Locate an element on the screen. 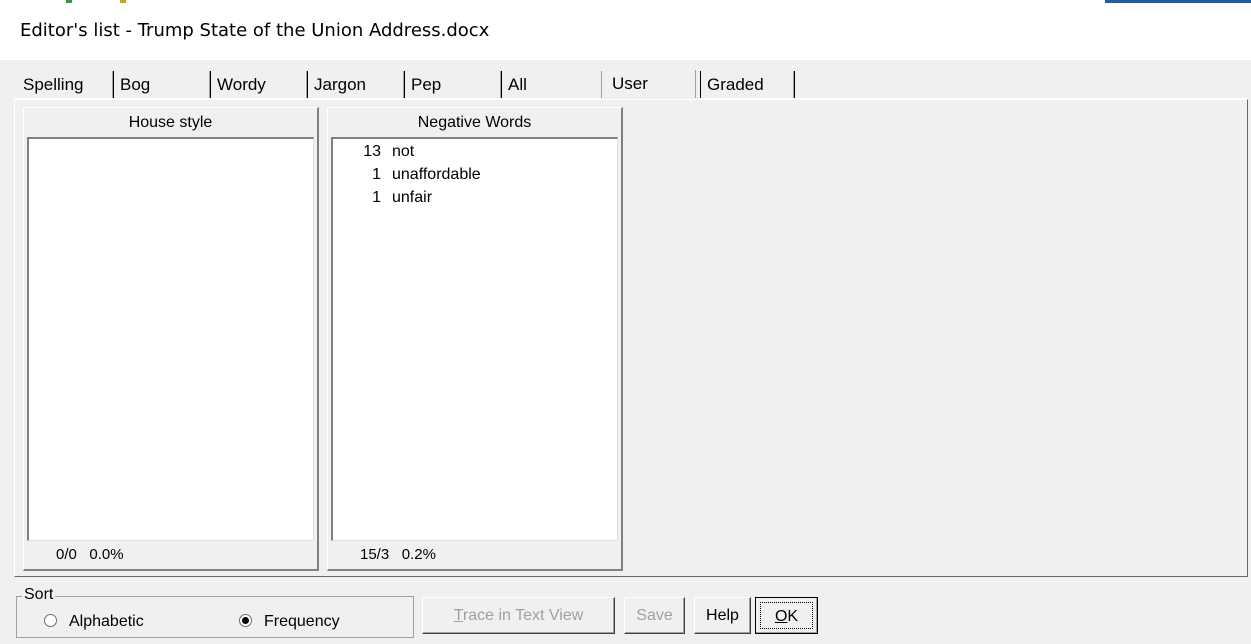 The height and width of the screenshot is (644, 1251). house-style-footer: 0/0 0.0% is located at coordinates (90, 554).